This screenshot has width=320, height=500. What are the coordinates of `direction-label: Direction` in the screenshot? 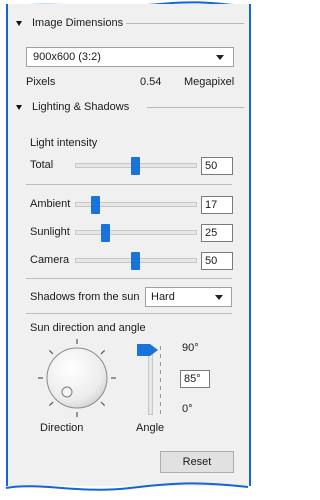 It's located at (62, 428).